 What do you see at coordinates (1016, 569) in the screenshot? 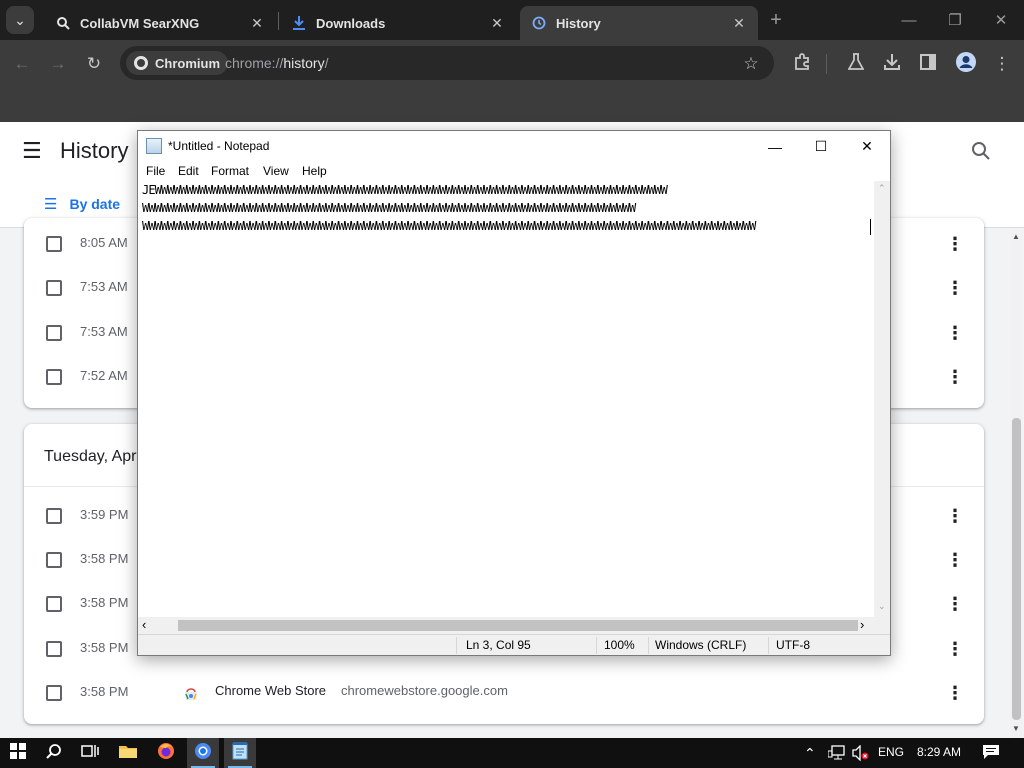
I see `page-scroll-thumb` at bounding box center [1016, 569].